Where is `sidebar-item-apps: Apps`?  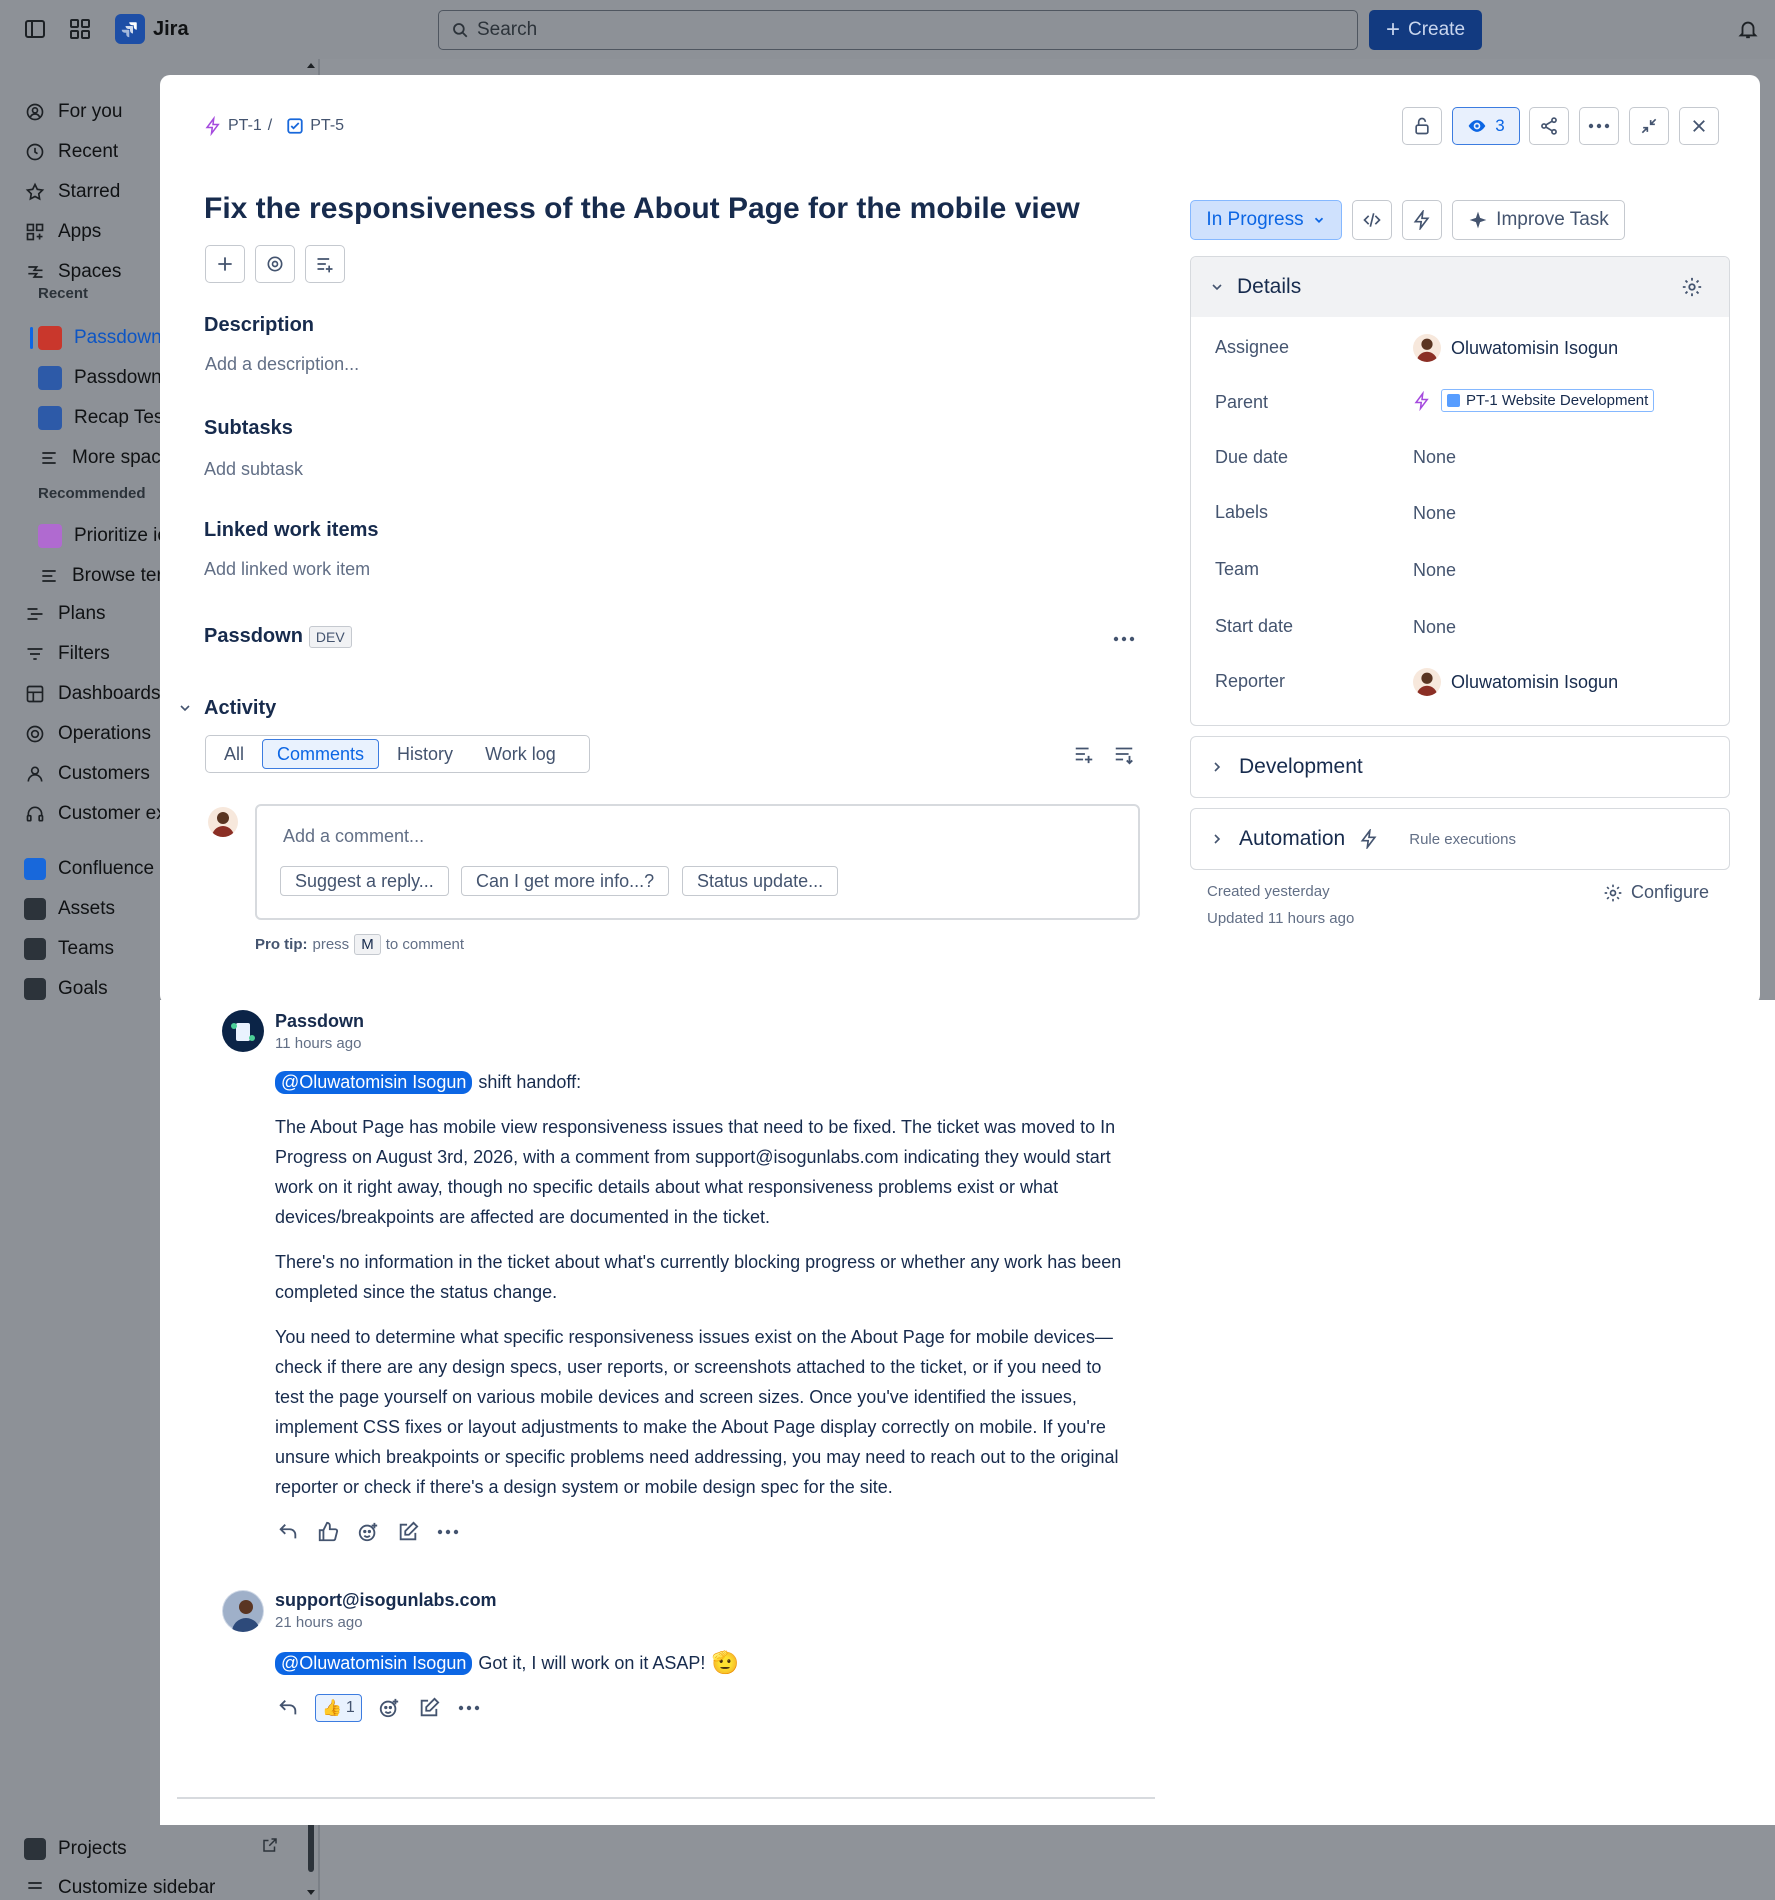
sidebar-item-apps: Apps is located at coordinates (62, 232).